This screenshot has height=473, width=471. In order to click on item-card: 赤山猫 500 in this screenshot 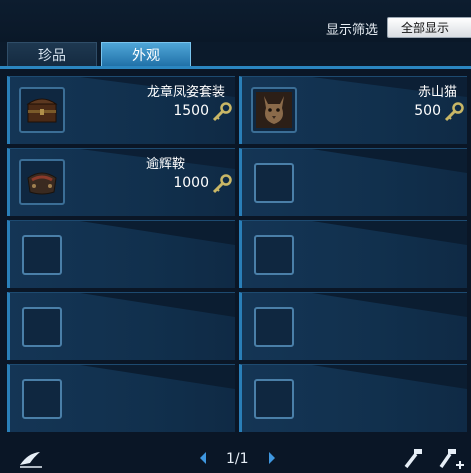, I will do `click(353, 110)`.